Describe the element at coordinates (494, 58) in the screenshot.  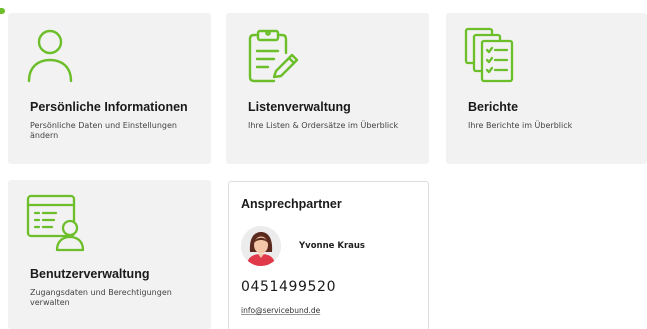
I see `checklist-stack-icon` at that location.